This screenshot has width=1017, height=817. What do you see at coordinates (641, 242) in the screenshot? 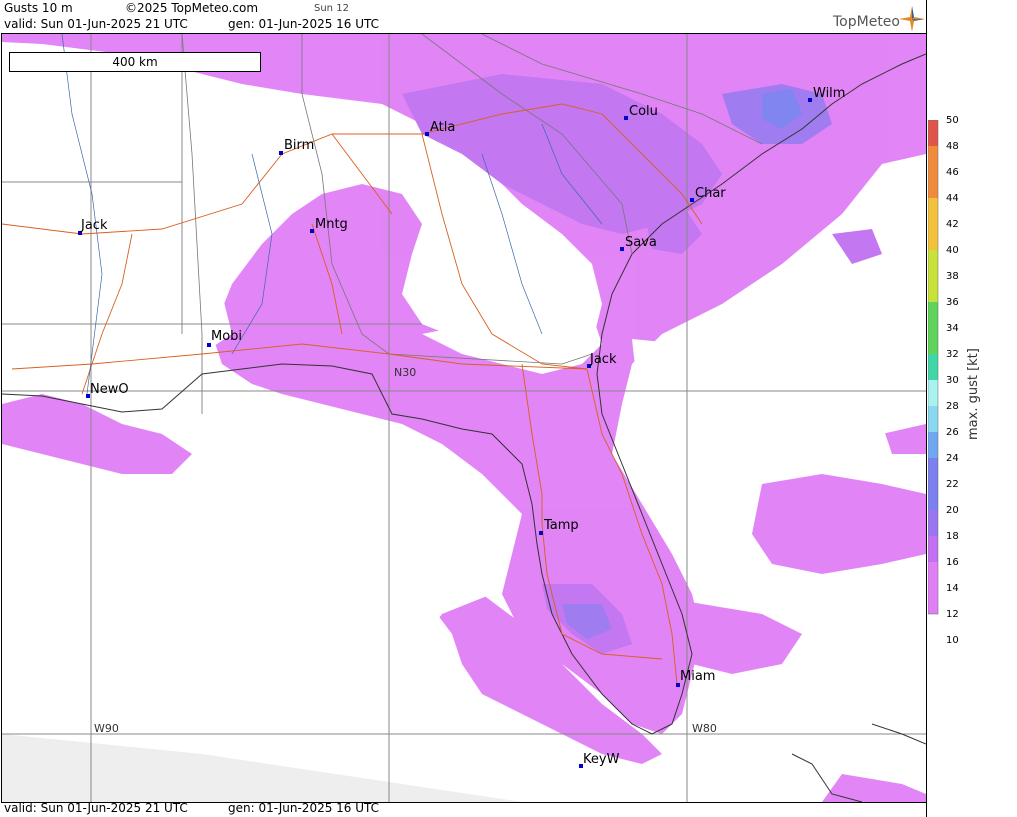
I see `city-label-sava: Sava` at bounding box center [641, 242].